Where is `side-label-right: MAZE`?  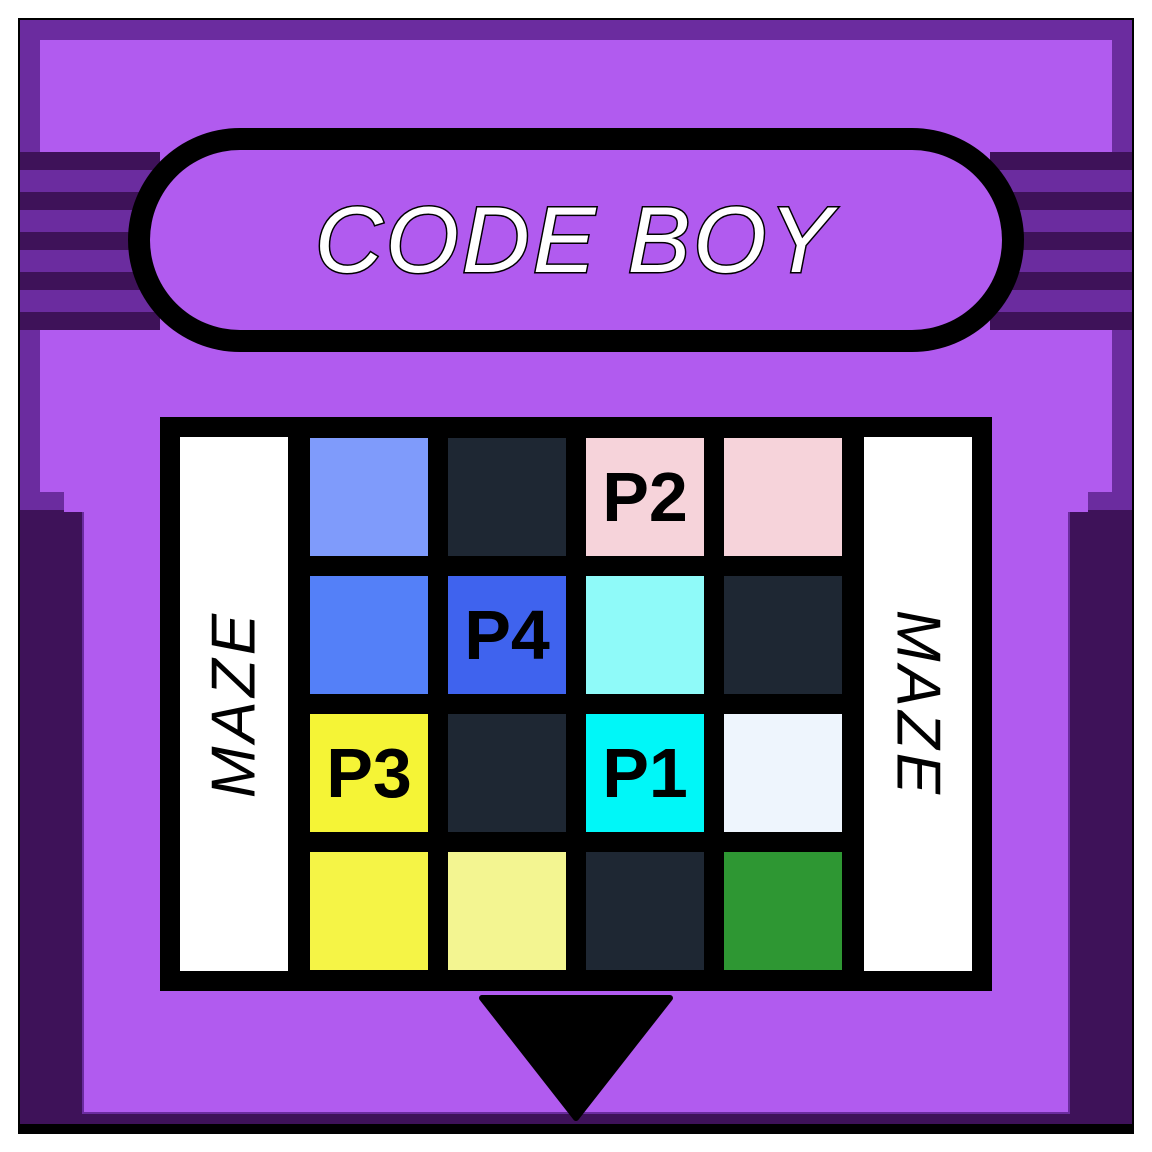 side-label-right: MAZE is located at coordinates (918, 704).